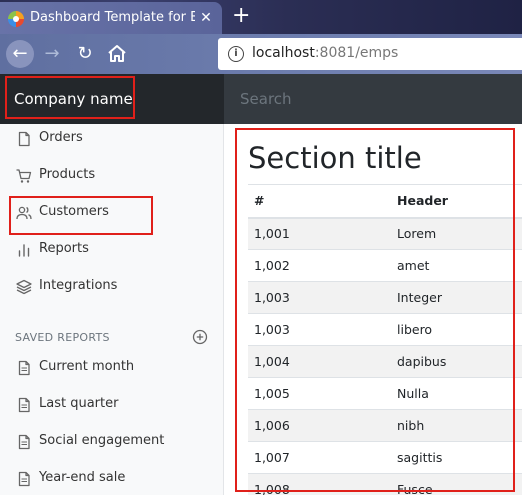 The width and height of the screenshot is (522, 495). Describe the element at coordinates (16, 19) in the screenshot. I see `favicon-icon` at that location.